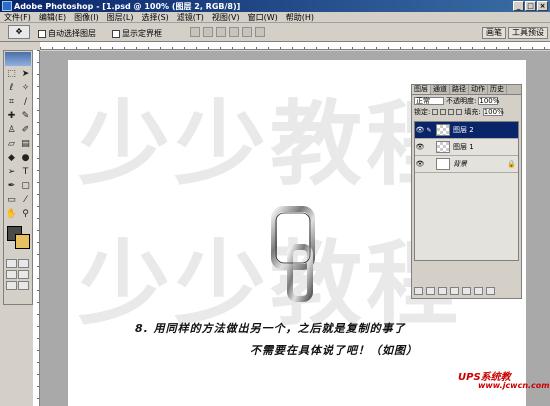 The image size is (550, 406). What do you see at coordinates (195, 32) in the screenshot?
I see `align-top-icon` at bounding box center [195, 32].